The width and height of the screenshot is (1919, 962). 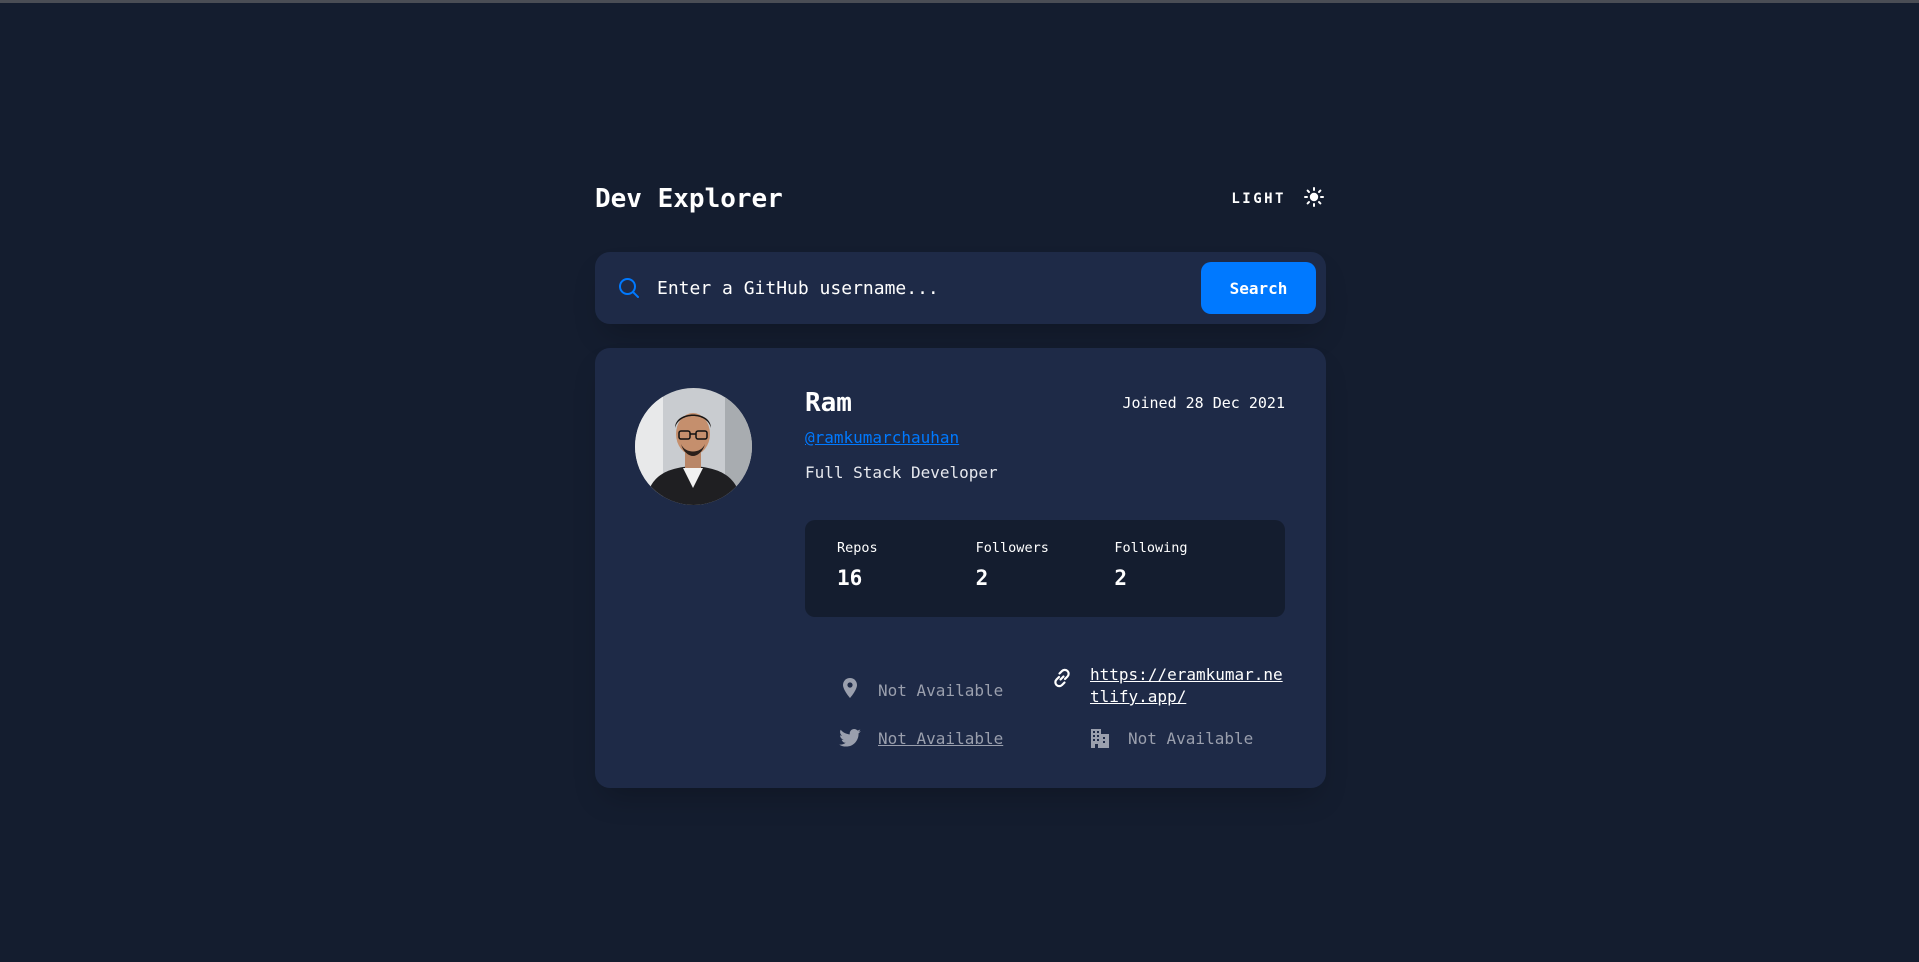 What do you see at coordinates (960, 199) in the screenshot?
I see `header: Dev Explorer LIGHT` at bounding box center [960, 199].